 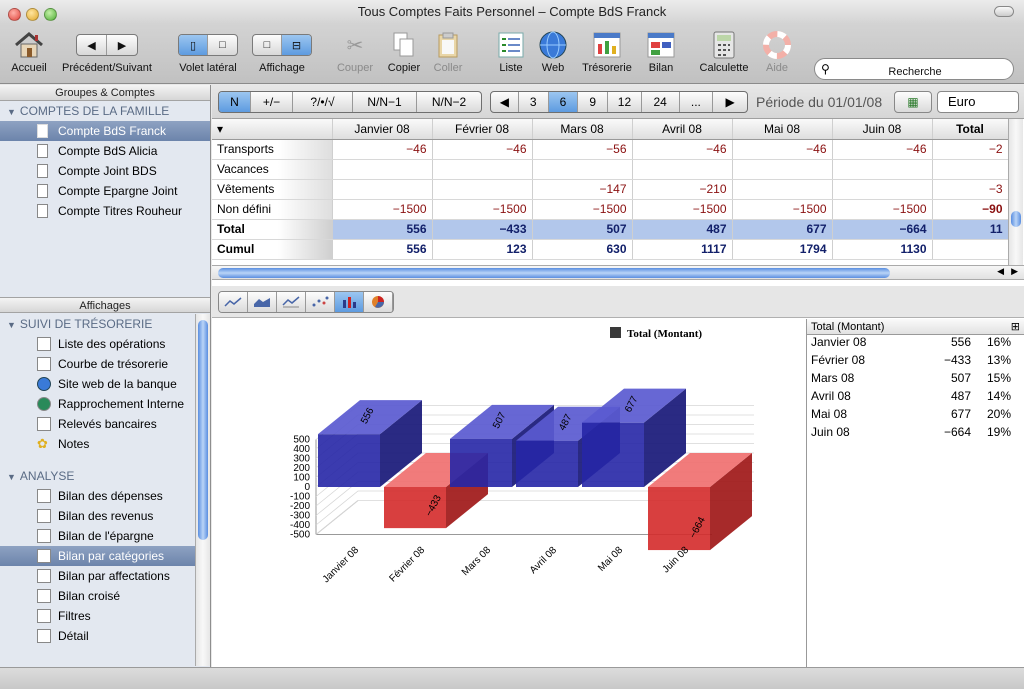 What do you see at coordinates (915, 362) in the screenshot?
I see `summary-row: Février 08 −433 13%` at bounding box center [915, 362].